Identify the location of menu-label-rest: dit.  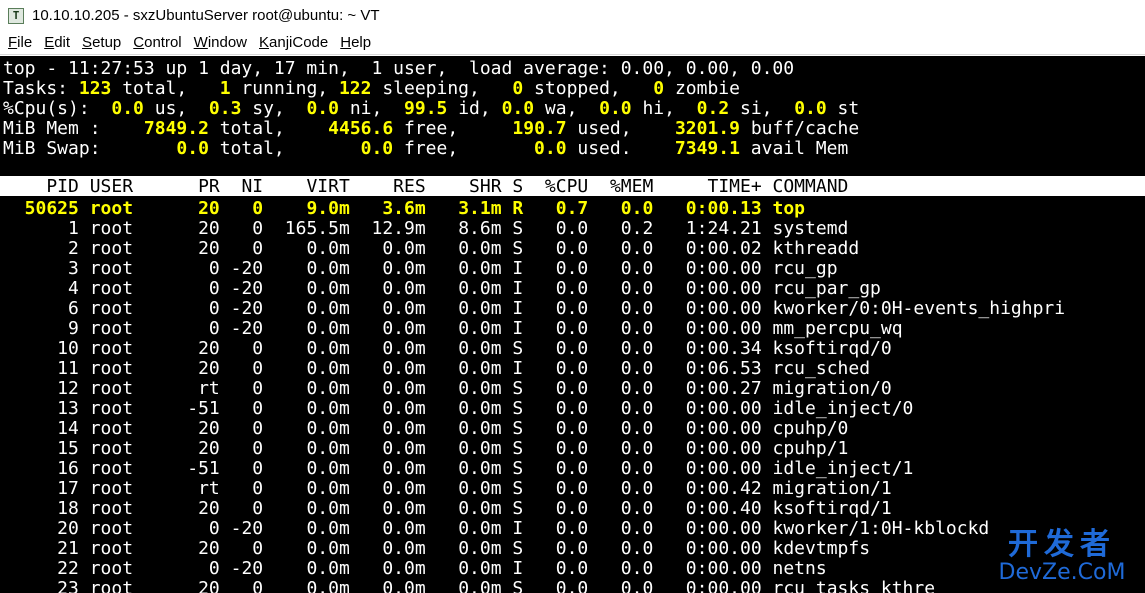
(62, 42).